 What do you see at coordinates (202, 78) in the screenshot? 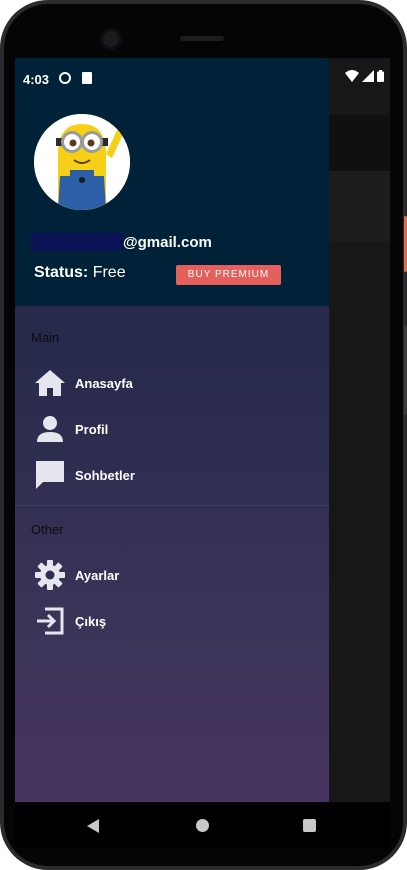
I see `status-bar: 4:03` at bounding box center [202, 78].